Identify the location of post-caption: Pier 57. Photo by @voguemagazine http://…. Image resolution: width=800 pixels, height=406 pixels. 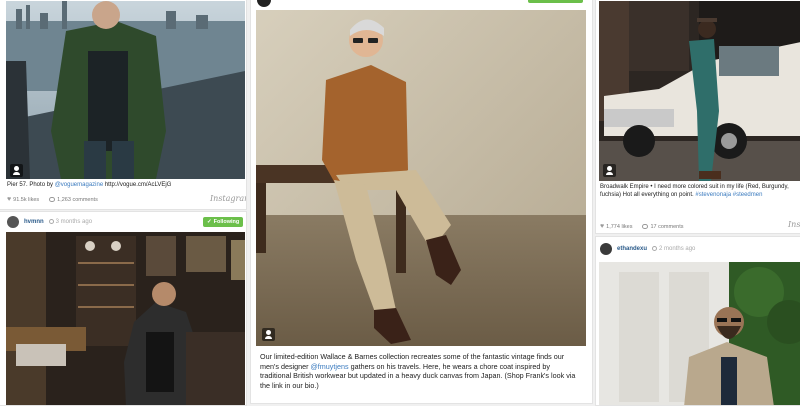
(126, 185).